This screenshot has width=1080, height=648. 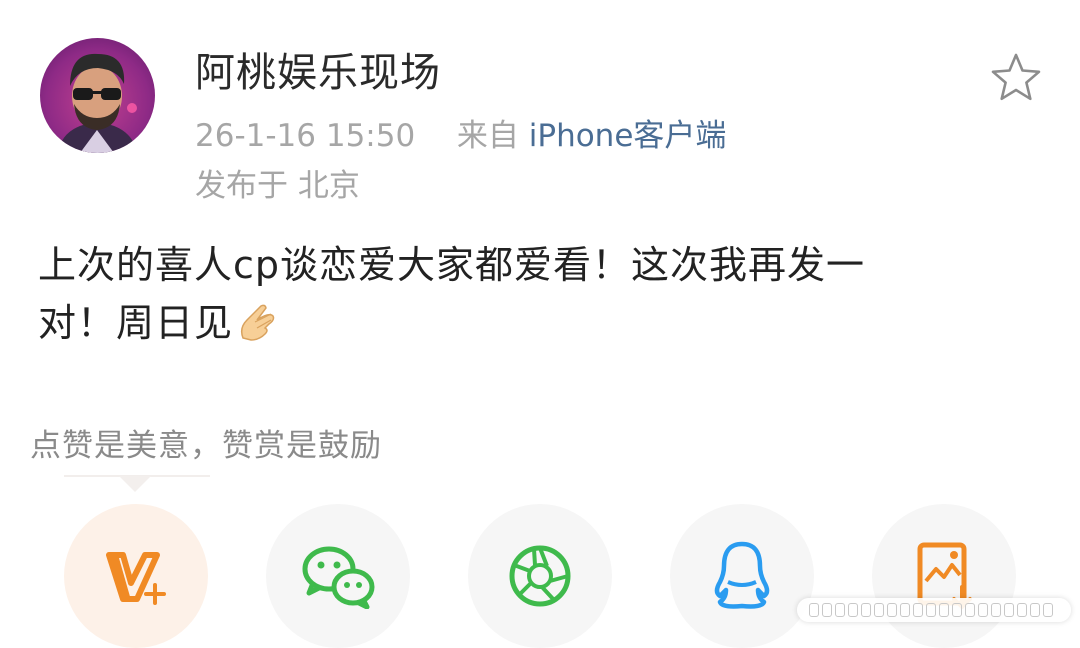 I want to click on post-text-line-2: 对！周日见, so click(x=136, y=323).